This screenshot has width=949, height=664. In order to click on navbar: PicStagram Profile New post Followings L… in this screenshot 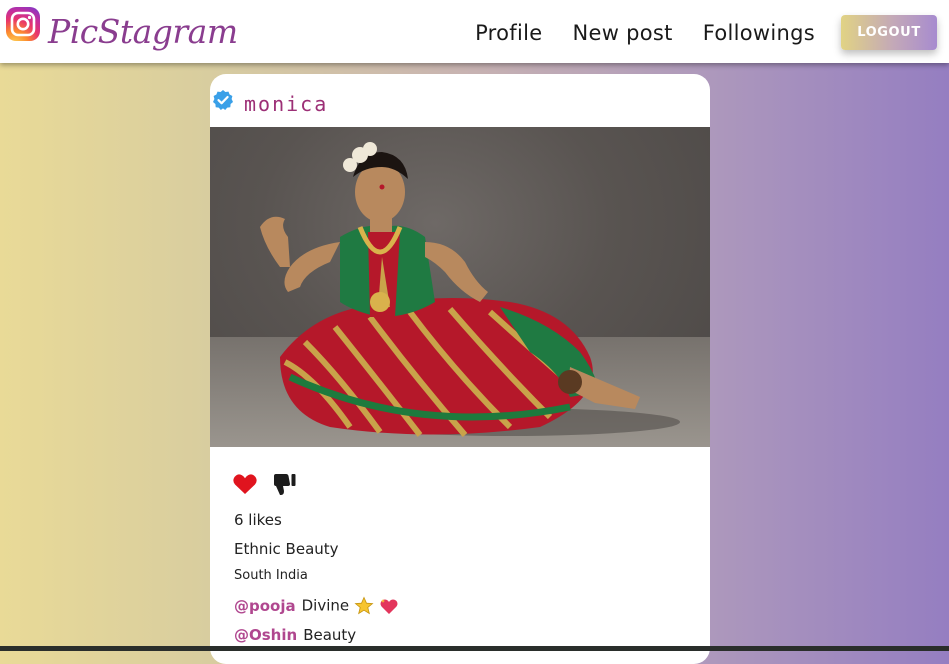, I will do `click(474, 31)`.